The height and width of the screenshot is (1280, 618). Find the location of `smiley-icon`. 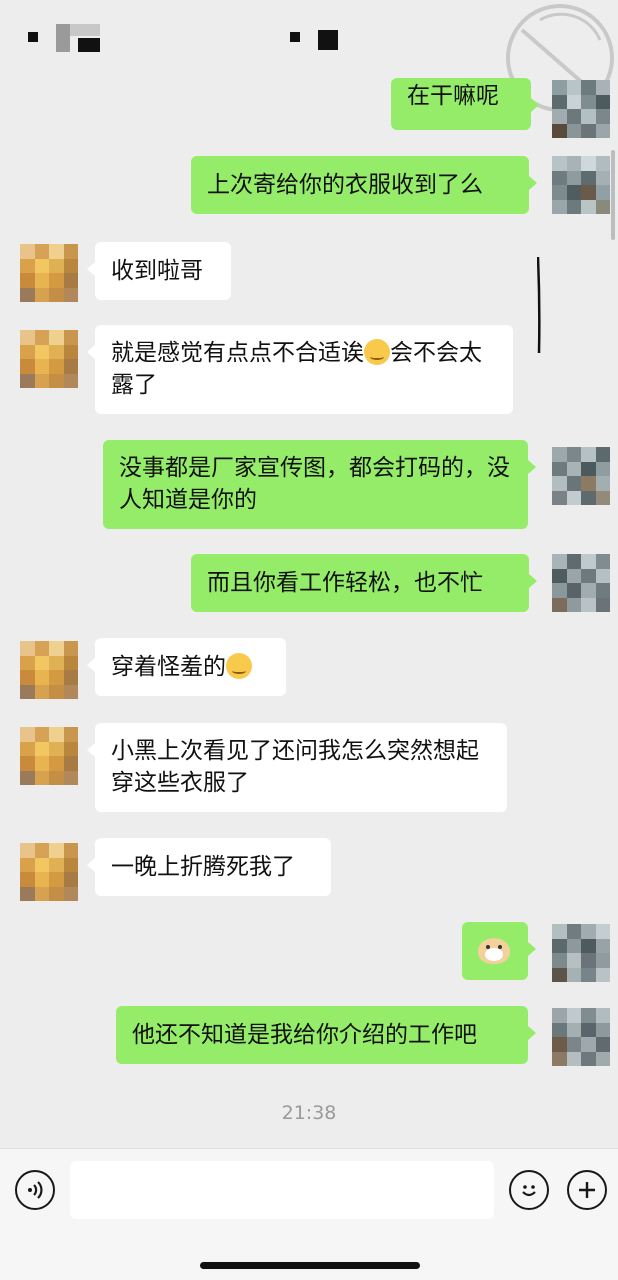

smiley-icon is located at coordinates (529, 1191).